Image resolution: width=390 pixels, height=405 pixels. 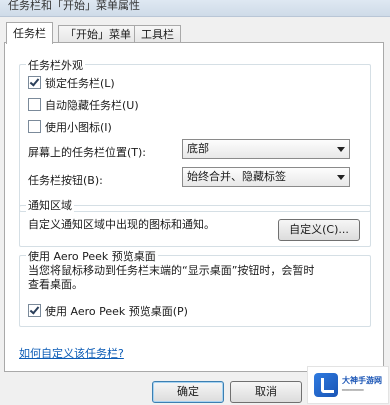 I want to click on position-label: 屏幕上的任务栏位置(T):, so click(x=87, y=152).